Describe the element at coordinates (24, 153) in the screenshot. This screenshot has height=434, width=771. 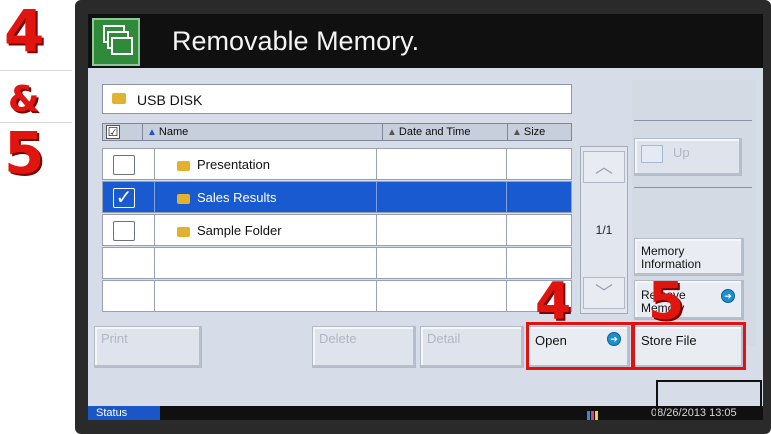
I see `annotation-step-5: 5` at that location.